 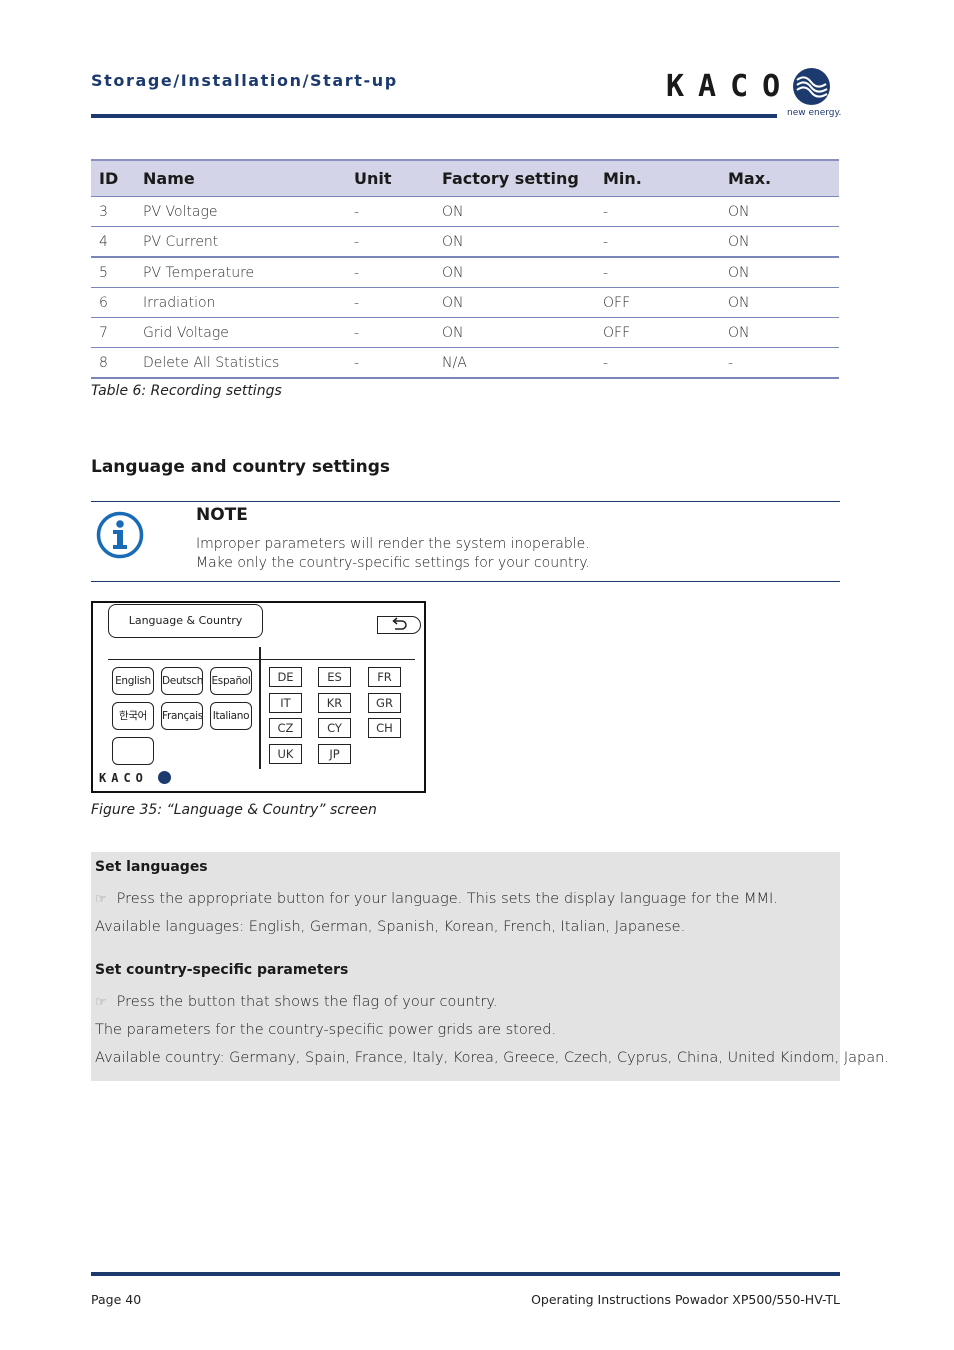 I want to click on table-cell: PV Current, so click(x=248, y=241).